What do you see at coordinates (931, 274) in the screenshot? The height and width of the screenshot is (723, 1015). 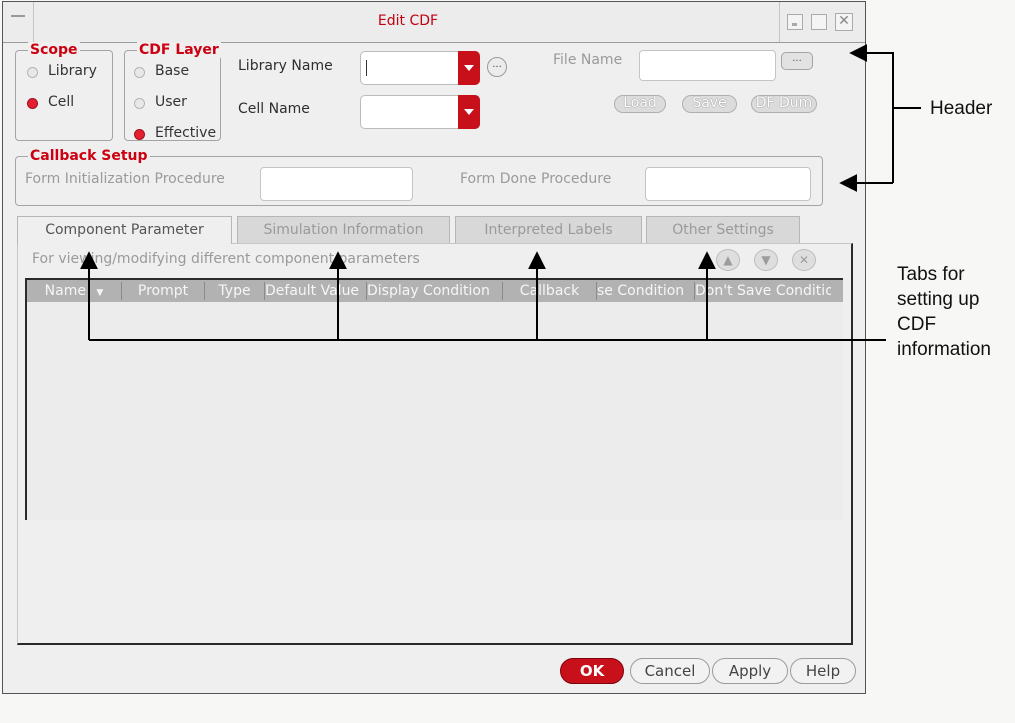 I see `tabs-annotation-line1: Tabs for` at bounding box center [931, 274].